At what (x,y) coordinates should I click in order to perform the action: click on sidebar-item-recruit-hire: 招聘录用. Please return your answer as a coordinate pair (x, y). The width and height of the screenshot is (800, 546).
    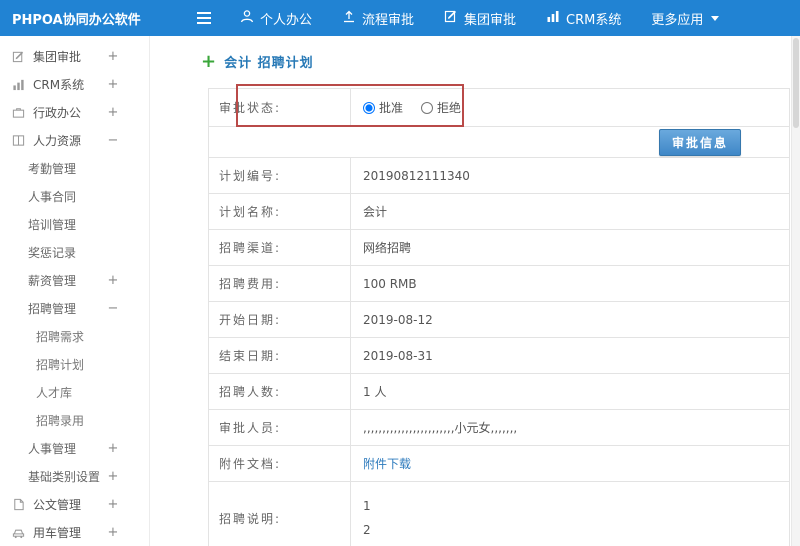
    Looking at the image, I should click on (74, 420).